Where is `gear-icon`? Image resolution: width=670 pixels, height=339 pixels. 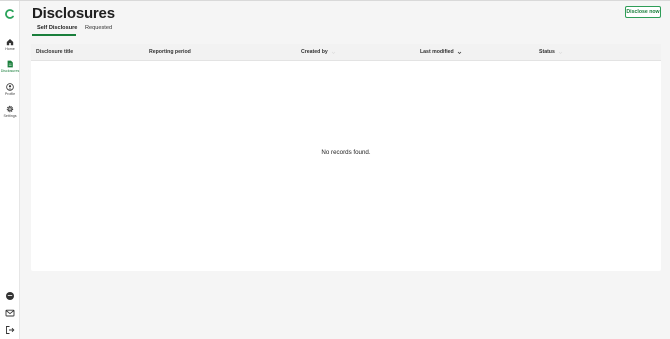 gear-icon is located at coordinates (10, 109).